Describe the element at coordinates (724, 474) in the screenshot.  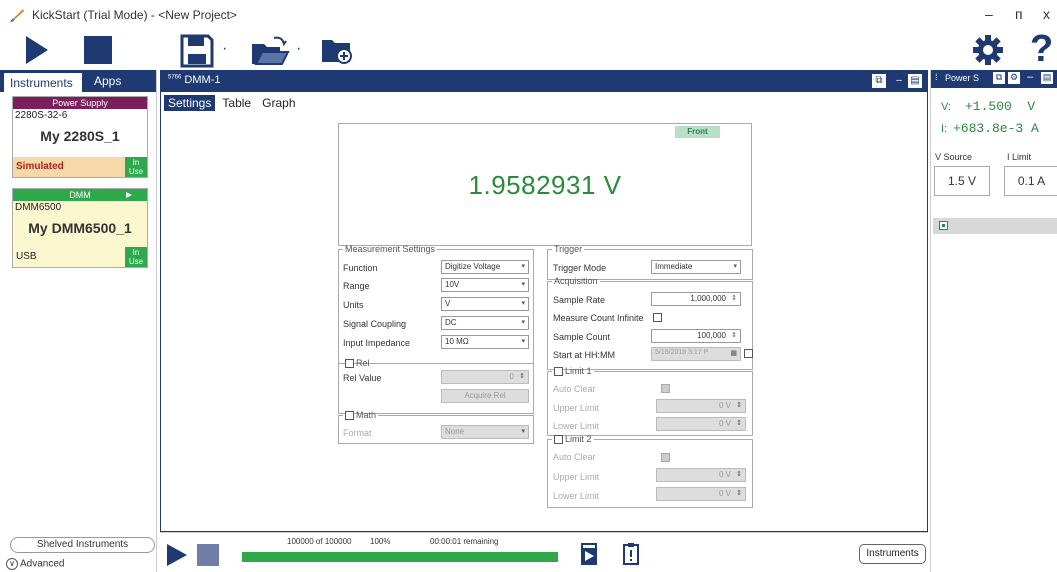
I see `limit2-upper-value: 0 V` at that location.